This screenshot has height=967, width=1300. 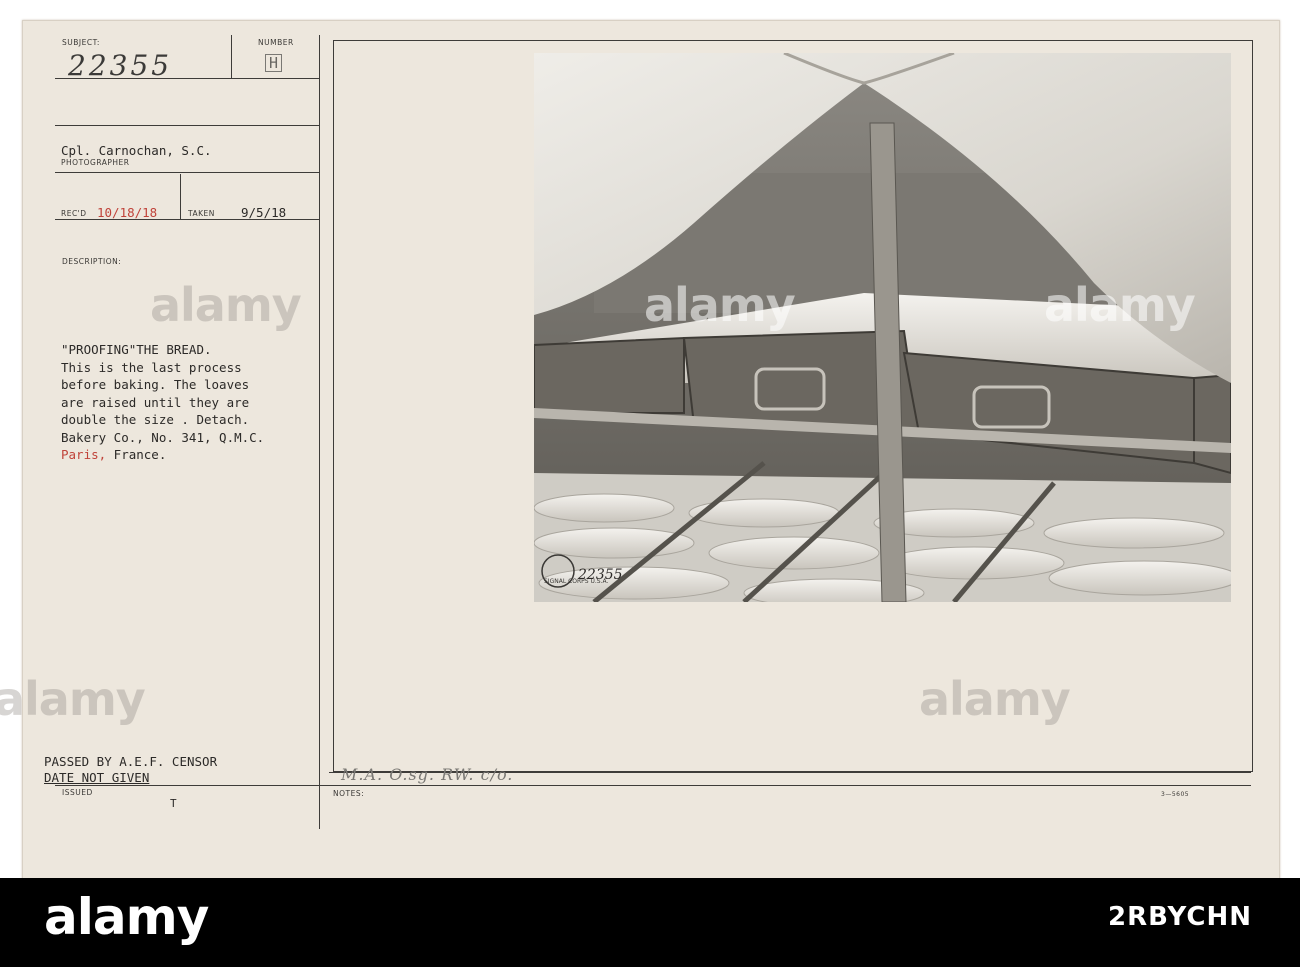 I want to click on issued-label: ISSUED, so click(x=77, y=792).